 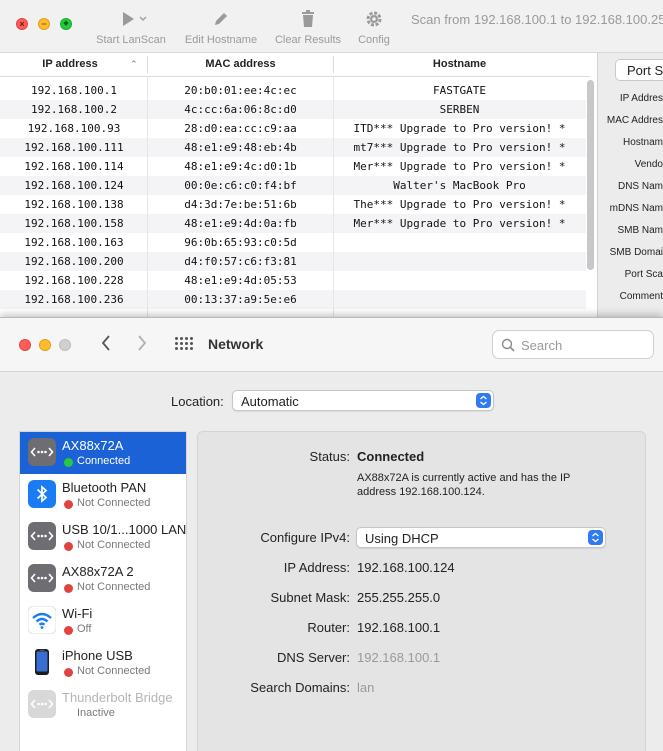 I want to click on hostname-cell: SERBEN, so click(x=459, y=109).